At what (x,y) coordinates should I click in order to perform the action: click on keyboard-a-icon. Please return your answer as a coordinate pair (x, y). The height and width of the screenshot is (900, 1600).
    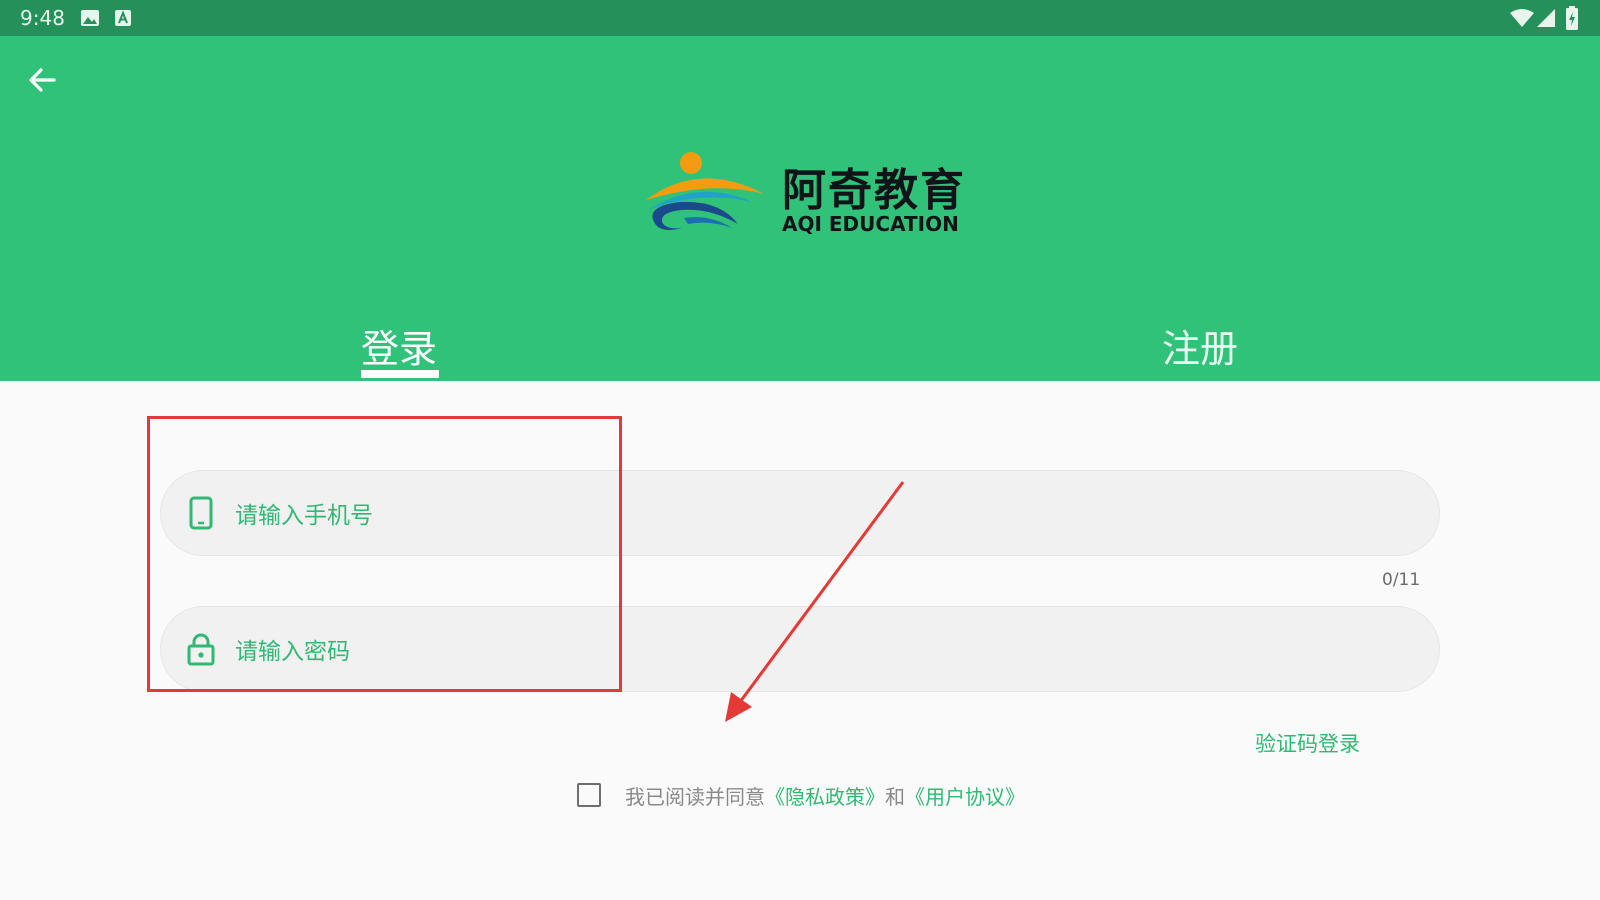
    Looking at the image, I should click on (123, 20).